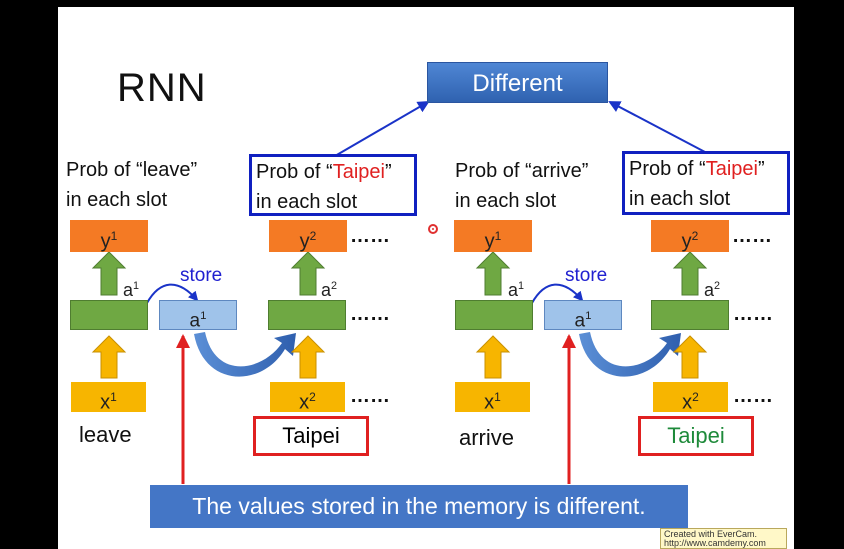  Describe the element at coordinates (131, 290) in the screenshot. I see `hidden-a1-label-left: a1` at that location.